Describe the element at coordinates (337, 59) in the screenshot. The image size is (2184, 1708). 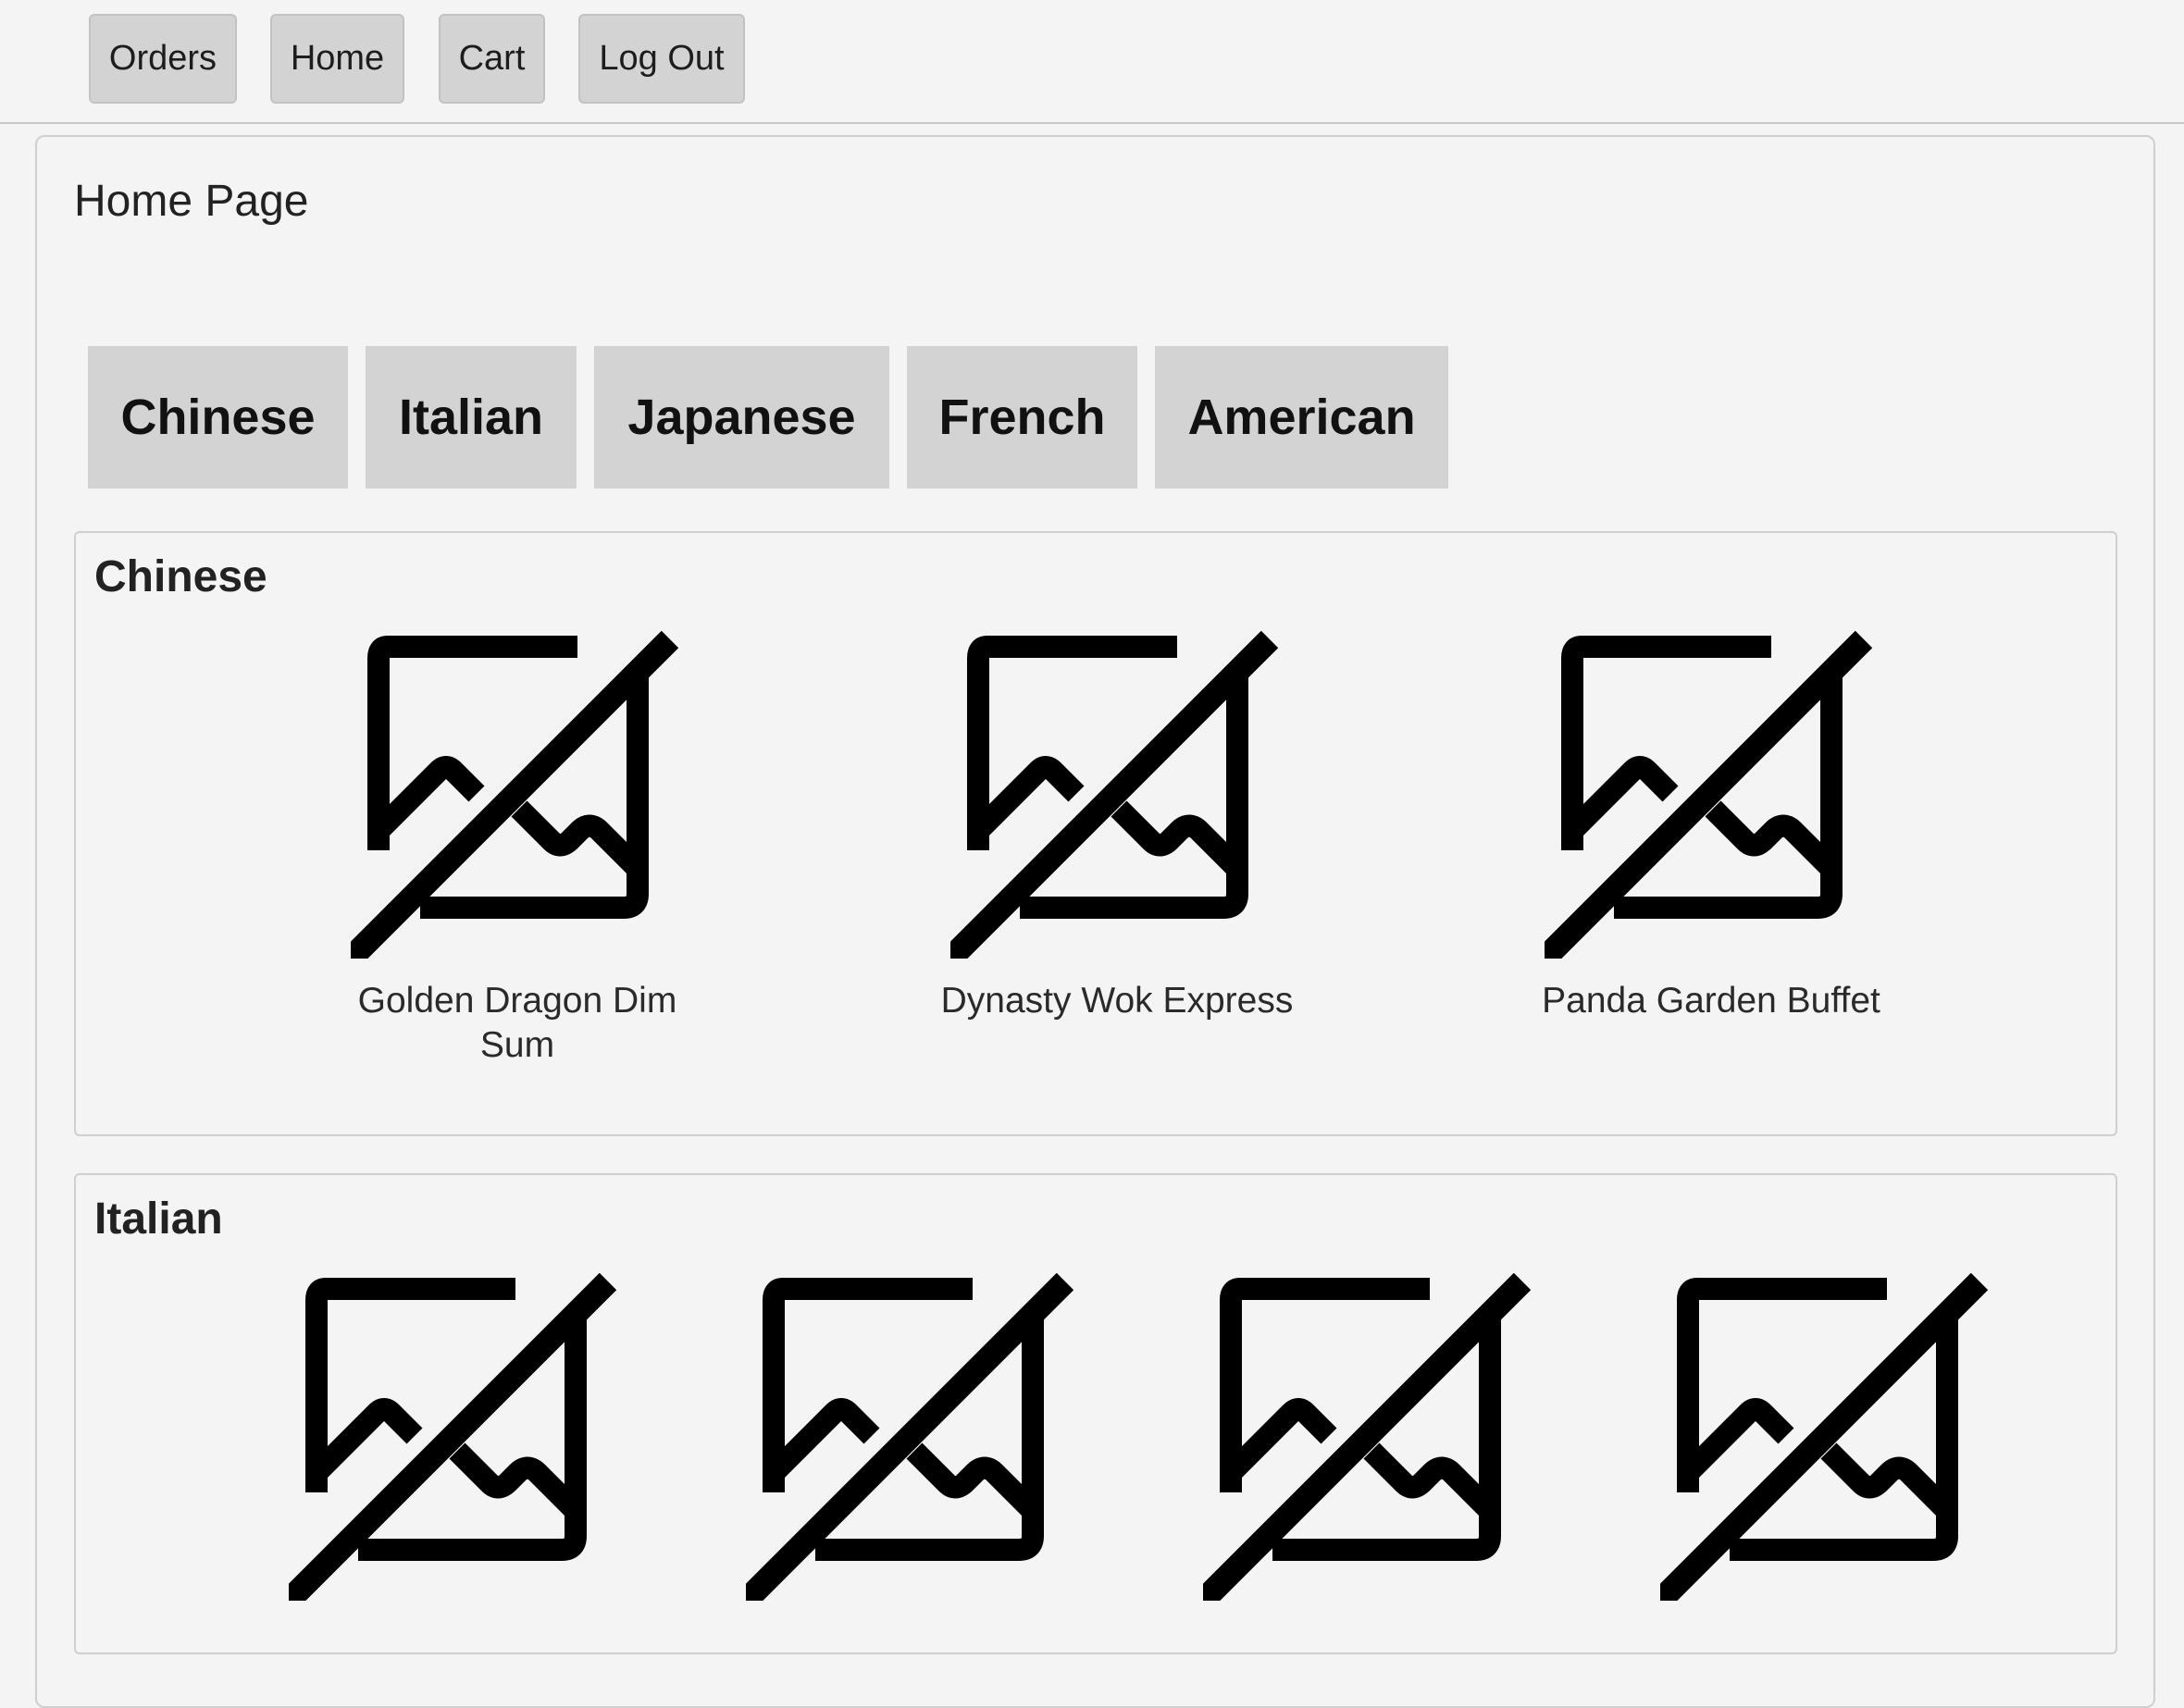
I see `home-button: Home` at that location.